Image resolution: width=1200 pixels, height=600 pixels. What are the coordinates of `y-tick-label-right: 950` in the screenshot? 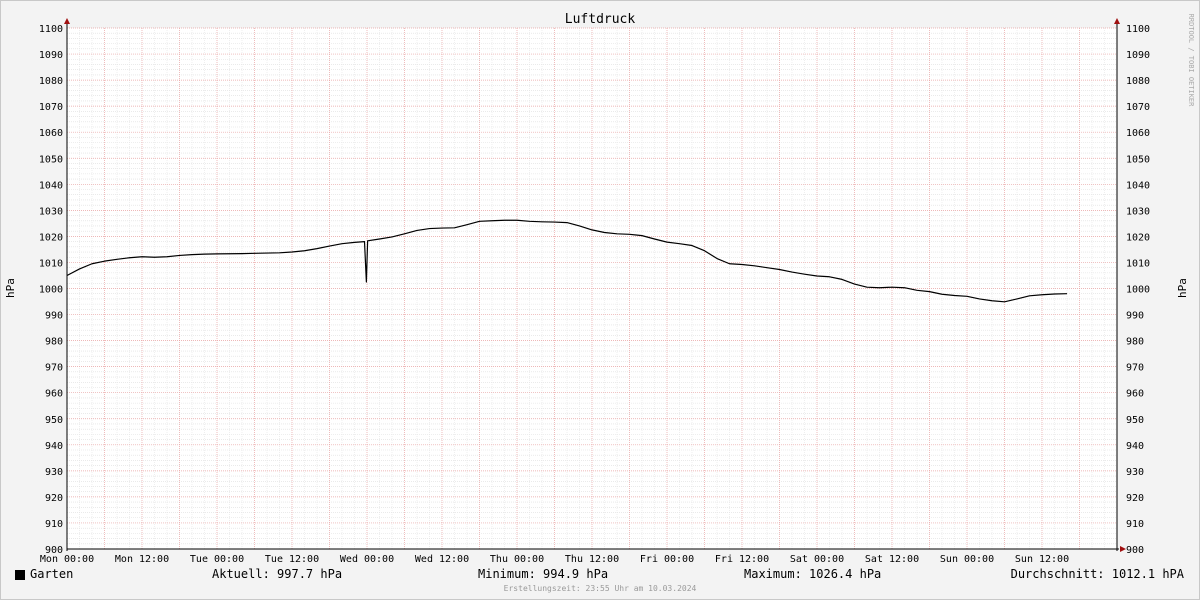 It's located at (1135, 420).